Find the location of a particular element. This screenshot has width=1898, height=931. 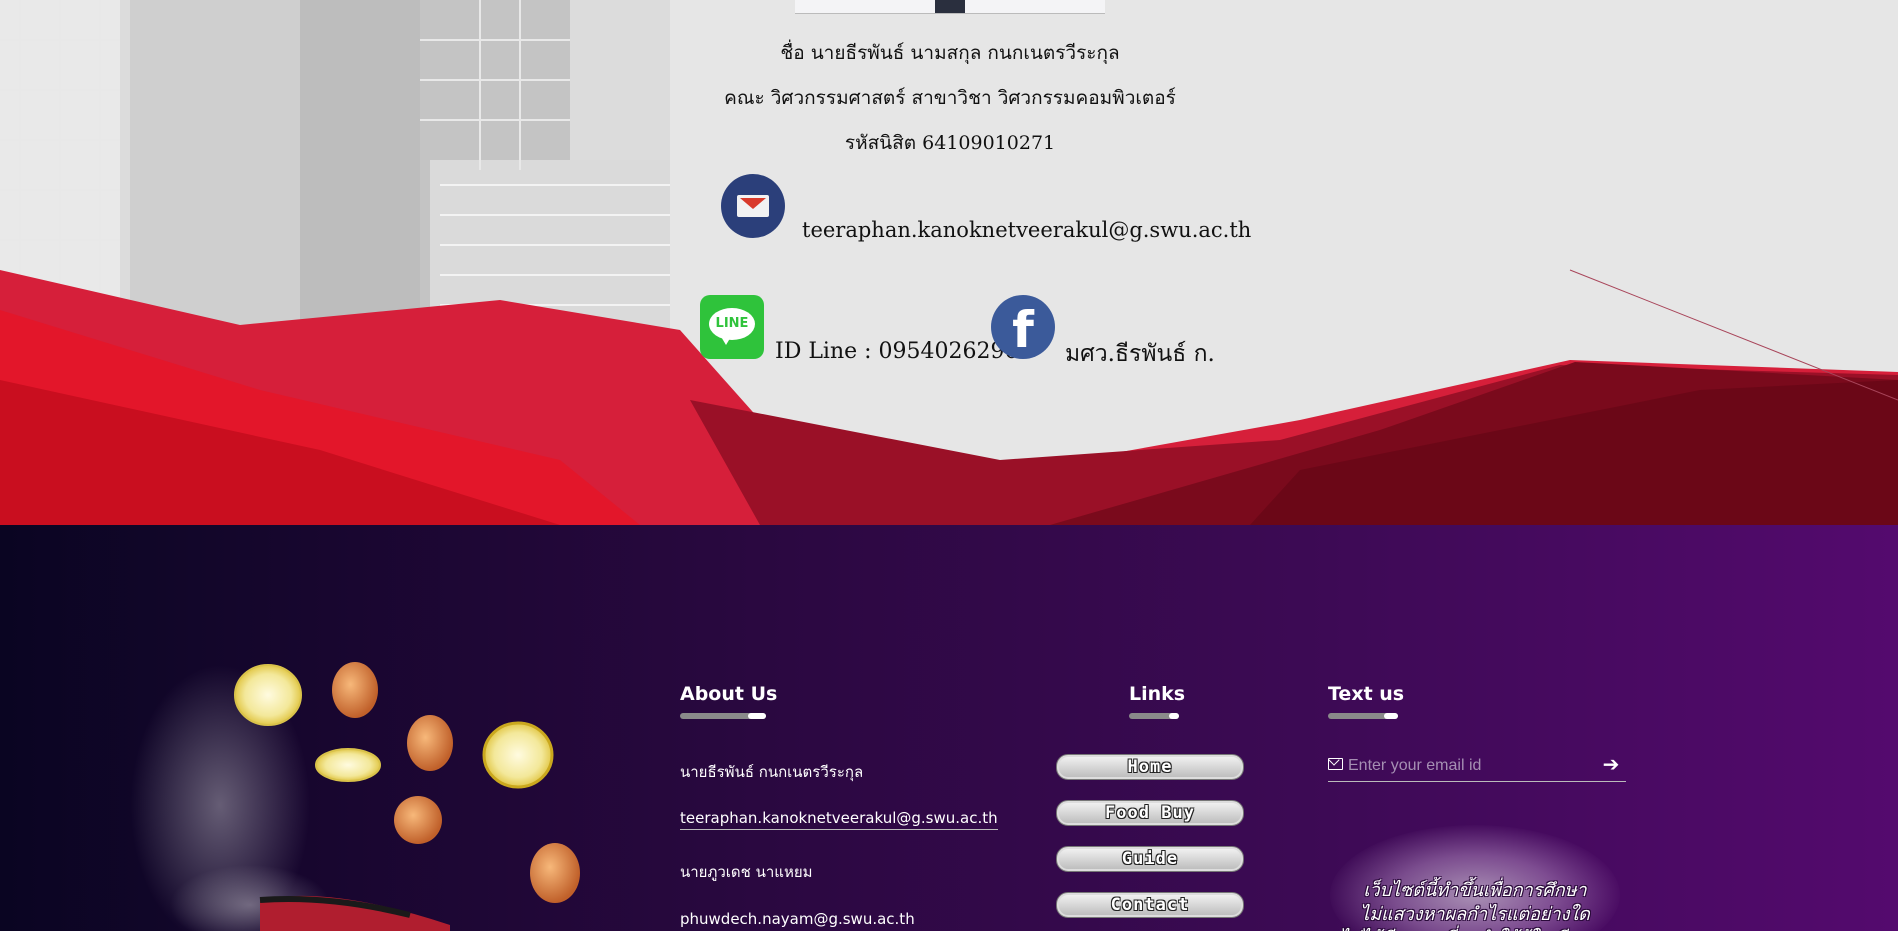

facebook-icon: f is located at coordinates (1023, 327).